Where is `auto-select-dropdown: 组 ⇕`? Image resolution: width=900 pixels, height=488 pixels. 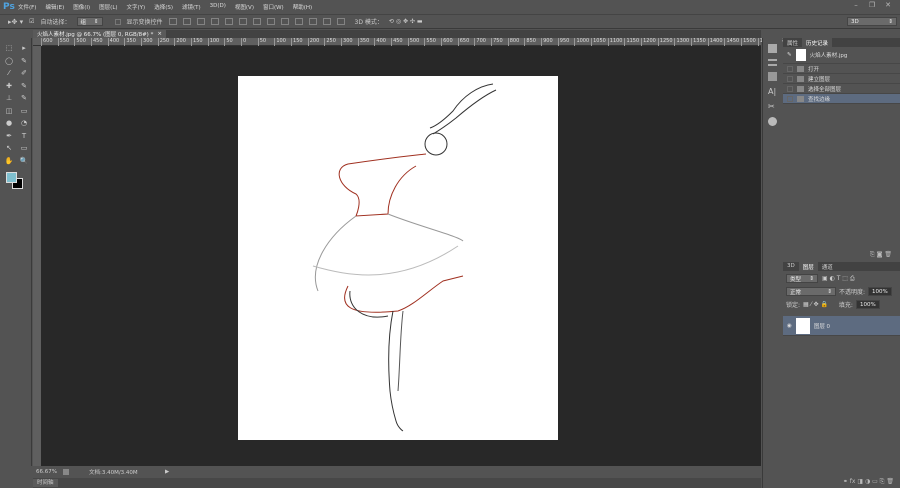
auto-select-dropdown: 组 ⇕ is located at coordinates (89, 21).